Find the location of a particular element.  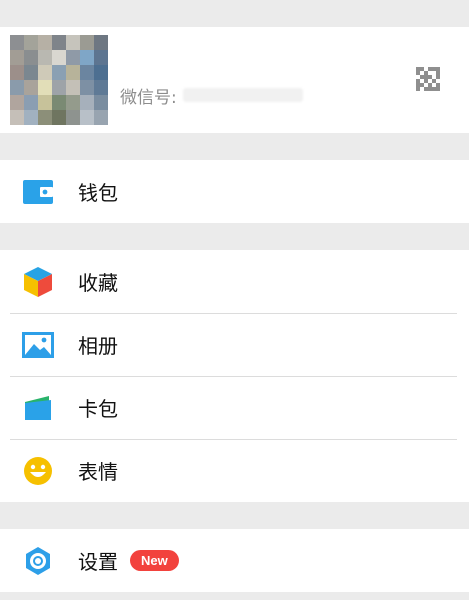

menu-item-label: 相册 is located at coordinates (98, 346).